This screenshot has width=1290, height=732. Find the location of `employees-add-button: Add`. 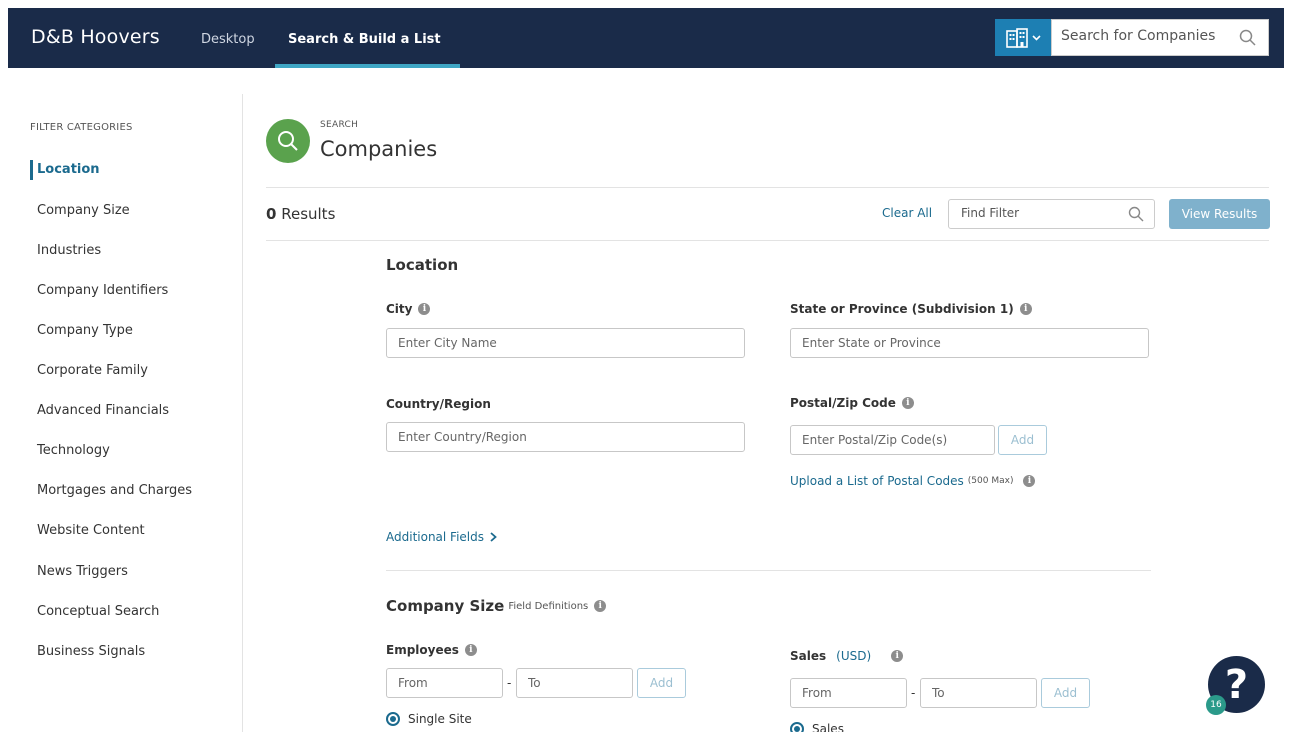

employees-add-button: Add is located at coordinates (661, 683).